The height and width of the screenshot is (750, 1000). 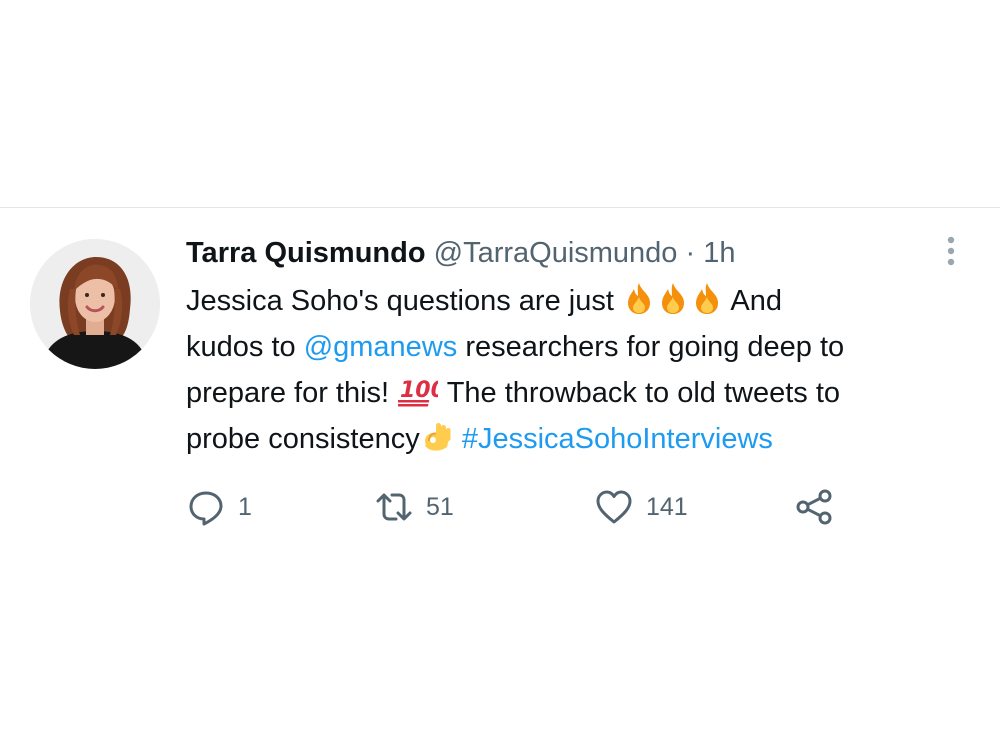 What do you see at coordinates (641, 507) in the screenshot?
I see `like-button: 141` at bounding box center [641, 507].